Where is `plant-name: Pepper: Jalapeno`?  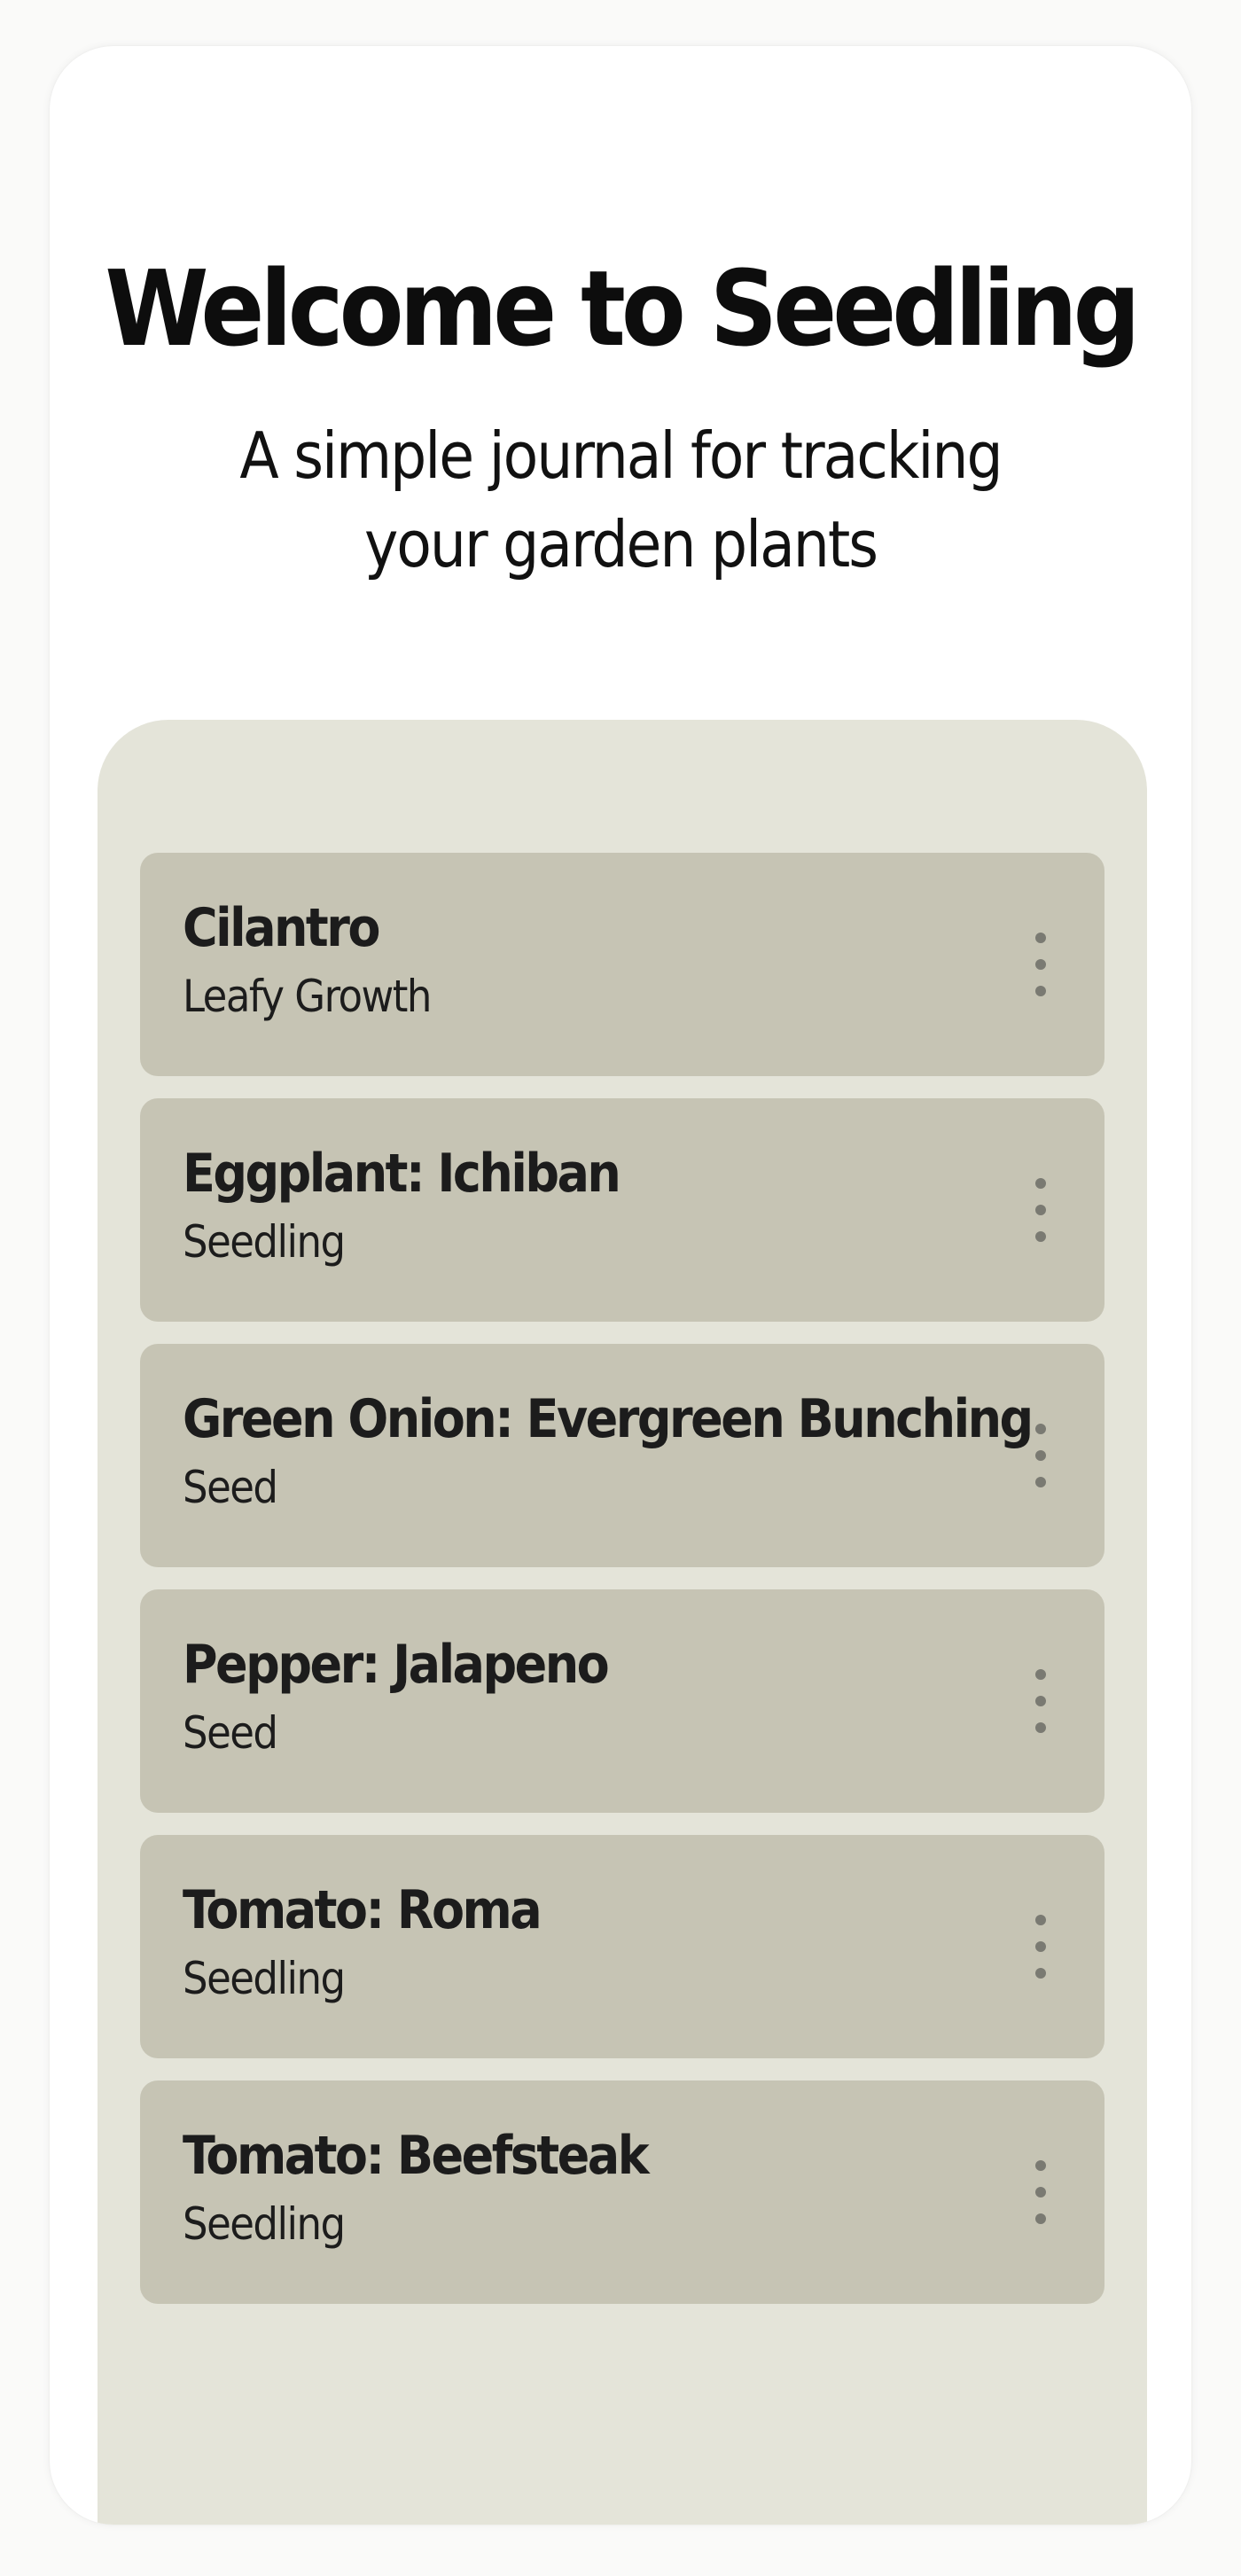 plant-name: Pepper: Jalapeno is located at coordinates (396, 1665).